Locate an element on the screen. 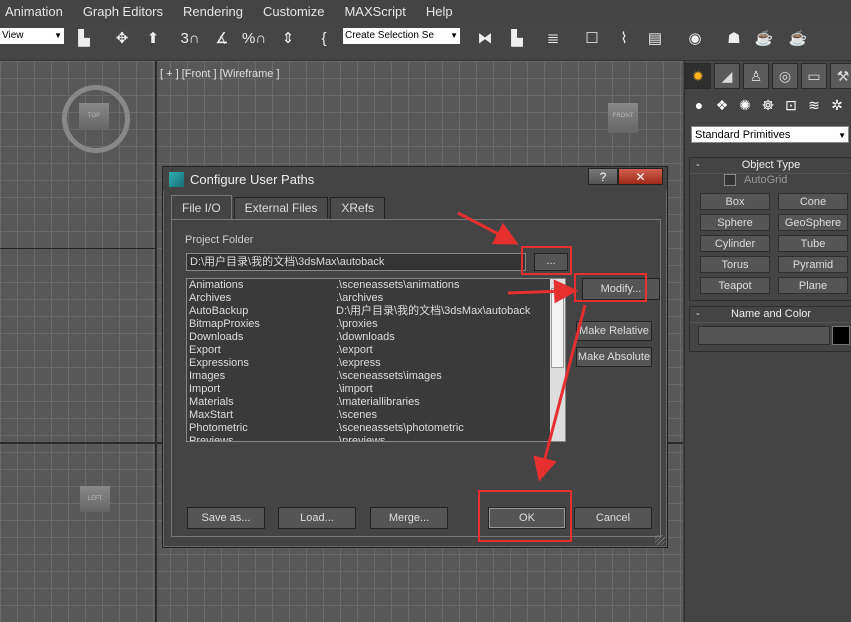 The width and height of the screenshot is (851, 622). arrow-to-modify is located at coordinates (542, 291).